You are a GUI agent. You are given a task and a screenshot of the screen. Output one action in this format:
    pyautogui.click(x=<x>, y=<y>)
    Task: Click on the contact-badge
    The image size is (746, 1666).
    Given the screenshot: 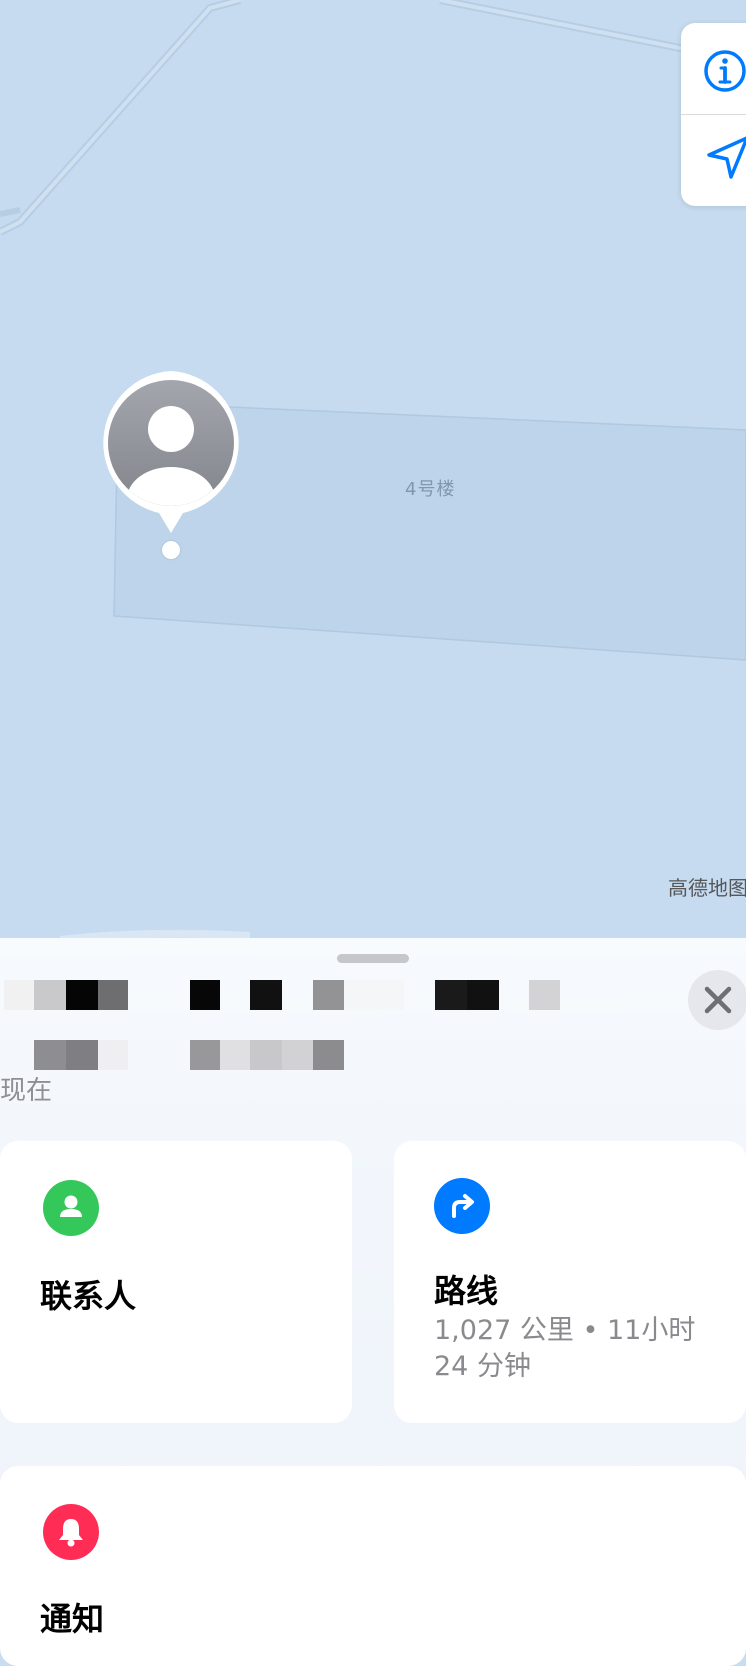 What is the action you would take?
    pyautogui.click(x=71, y=1208)
    